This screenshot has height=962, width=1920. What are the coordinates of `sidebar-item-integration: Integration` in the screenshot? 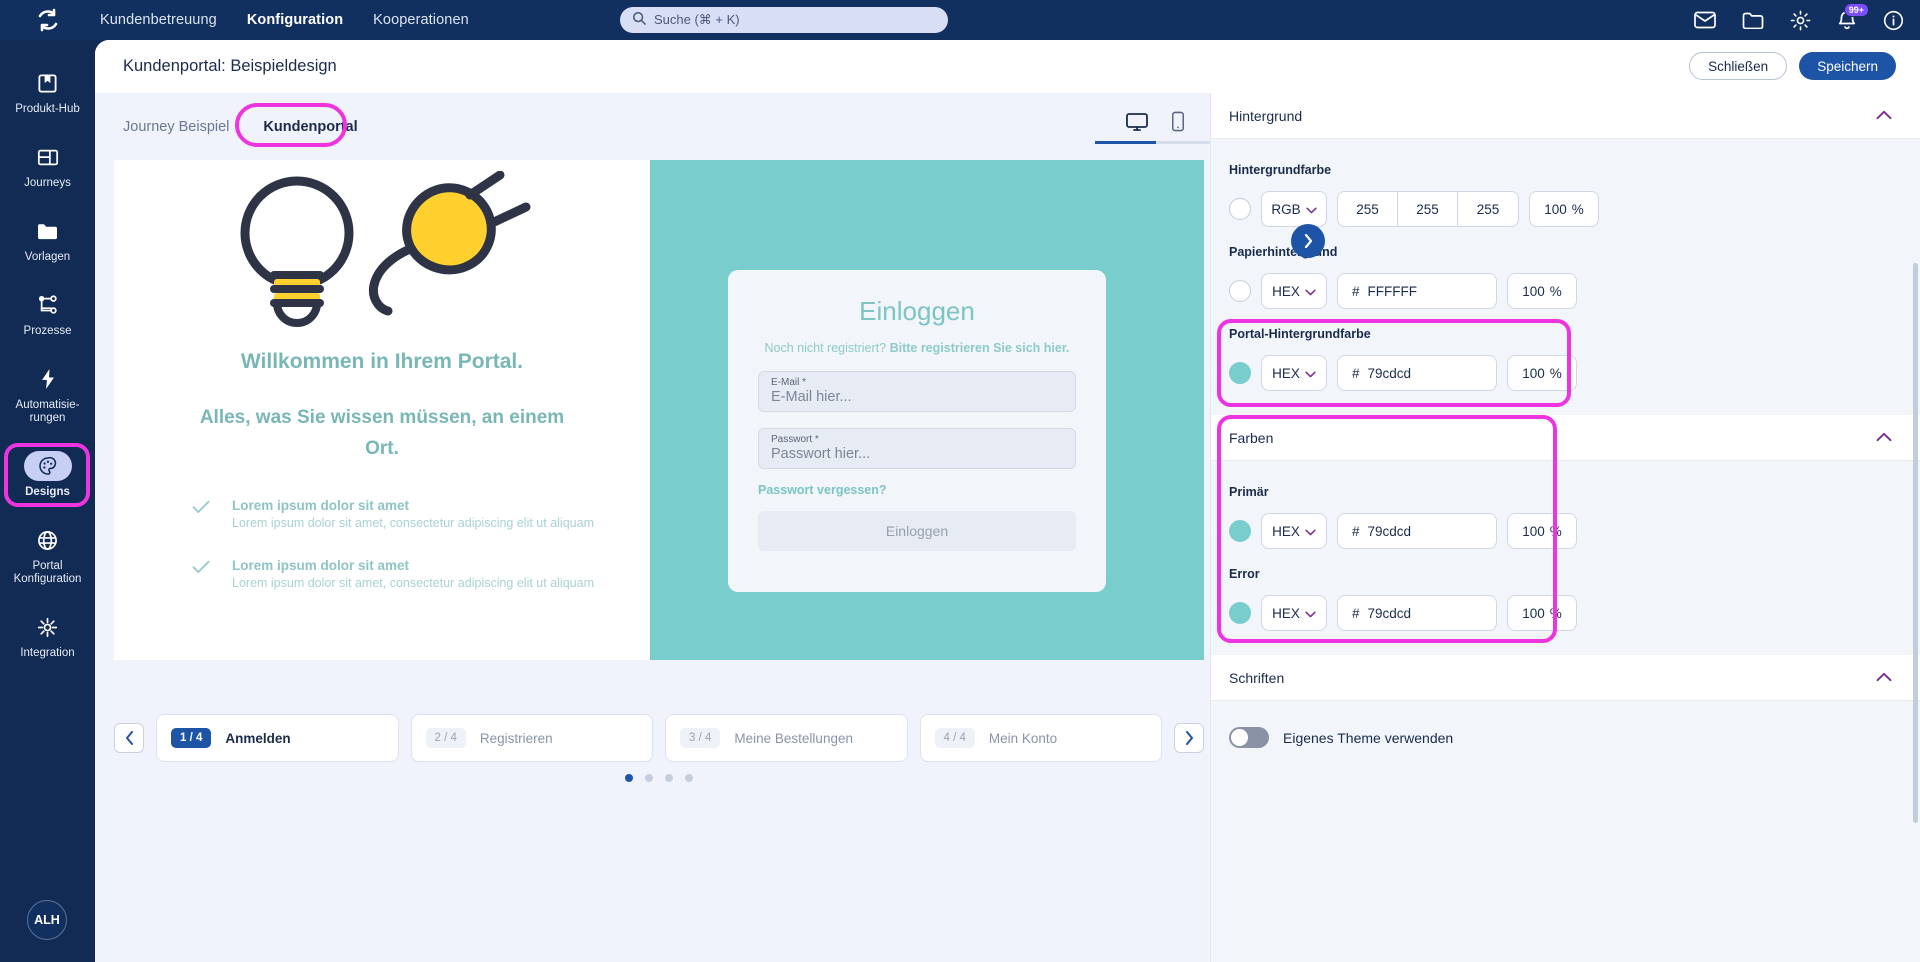 It's located at (47, 636).